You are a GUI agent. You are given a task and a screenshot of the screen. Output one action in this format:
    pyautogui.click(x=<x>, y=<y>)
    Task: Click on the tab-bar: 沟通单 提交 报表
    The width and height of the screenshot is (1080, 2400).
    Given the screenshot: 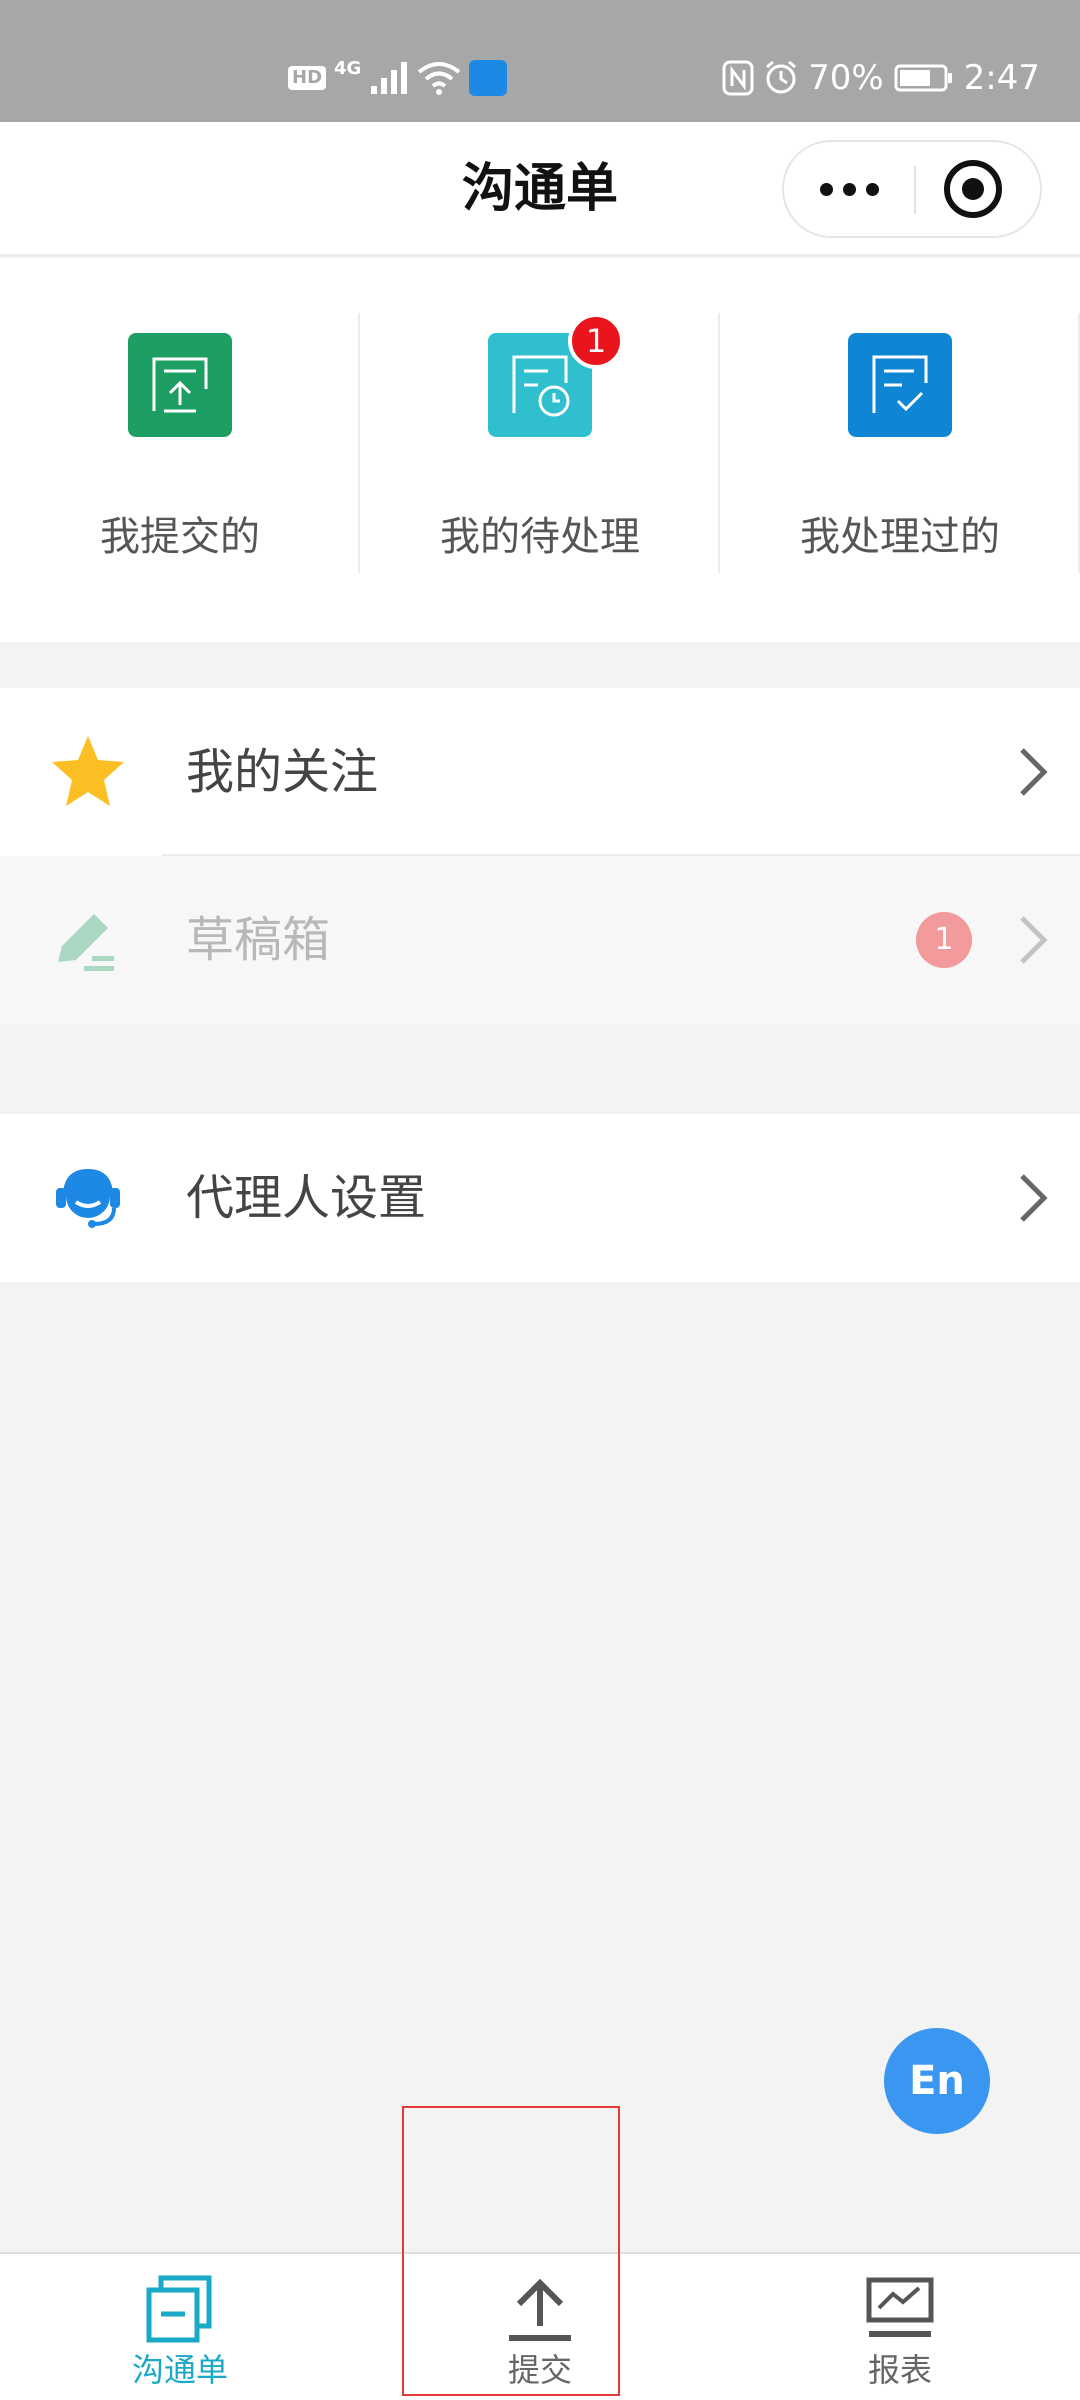 What is the action you would take?
    pyautogui.click(x=540, y=2326)
    